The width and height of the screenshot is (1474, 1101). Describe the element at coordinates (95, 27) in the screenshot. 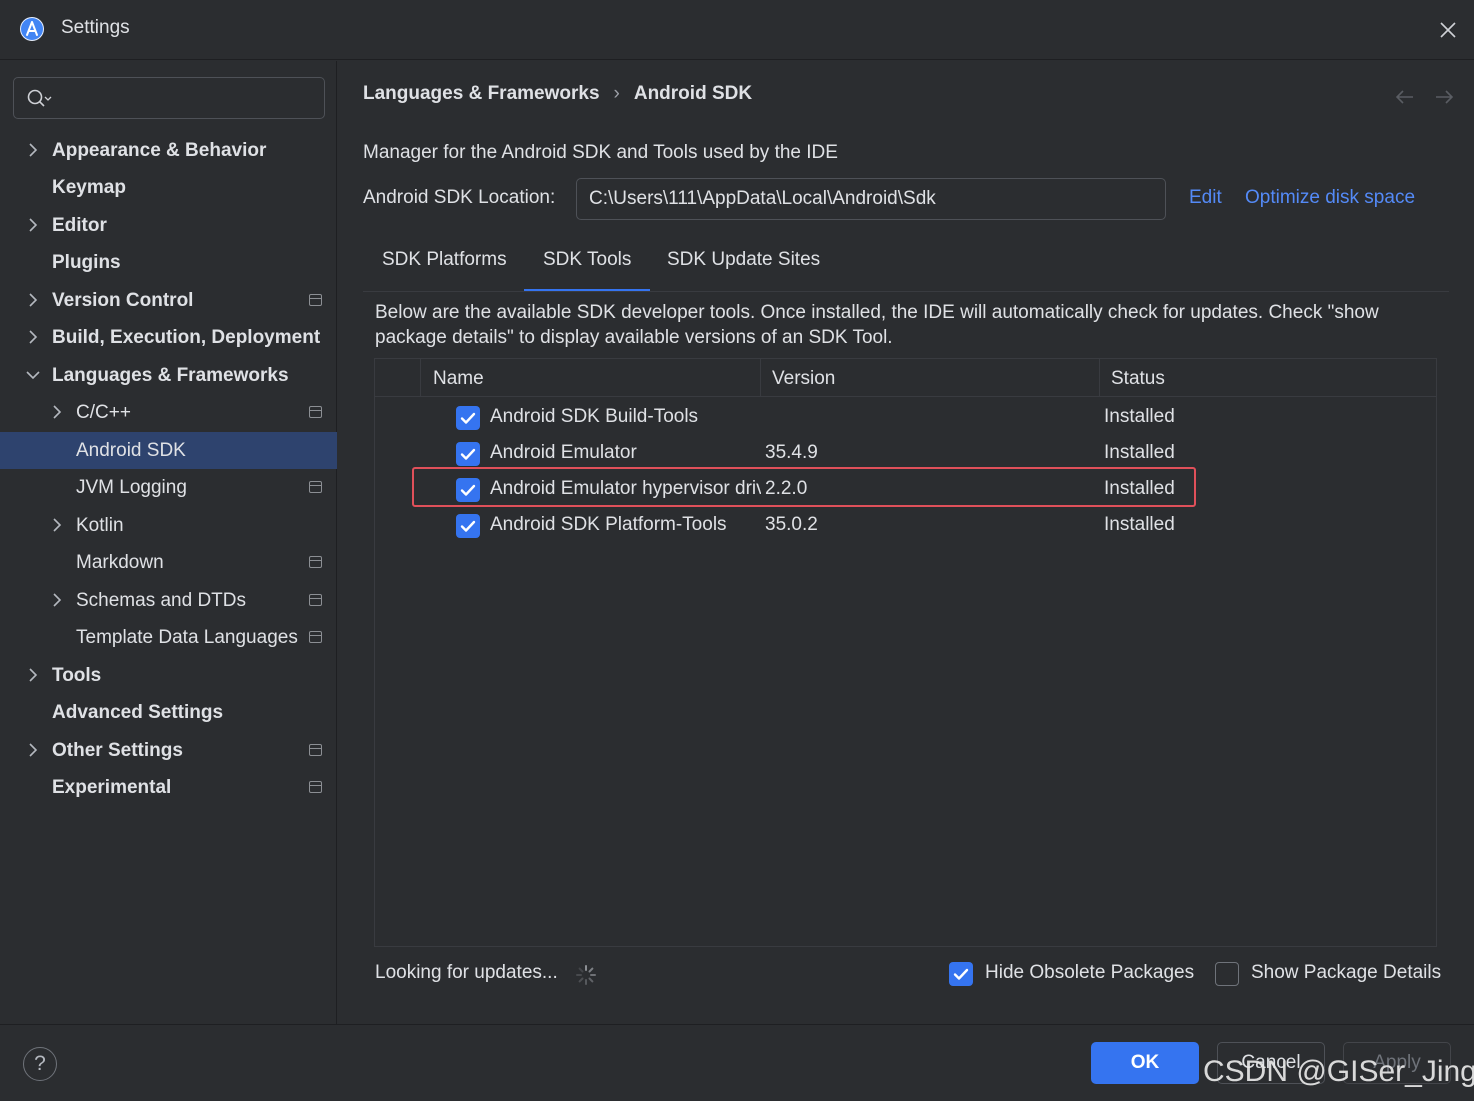

I see `window-title: Settings` at that location.